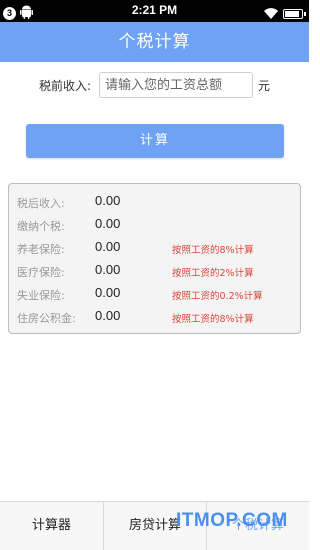  What do you see at coordinates (154, 294) in the screenshot?
I see `result-row-unemployment: 失业保险: 0.00 按照工资的0.2%计算` at bounding box center [154, 294].